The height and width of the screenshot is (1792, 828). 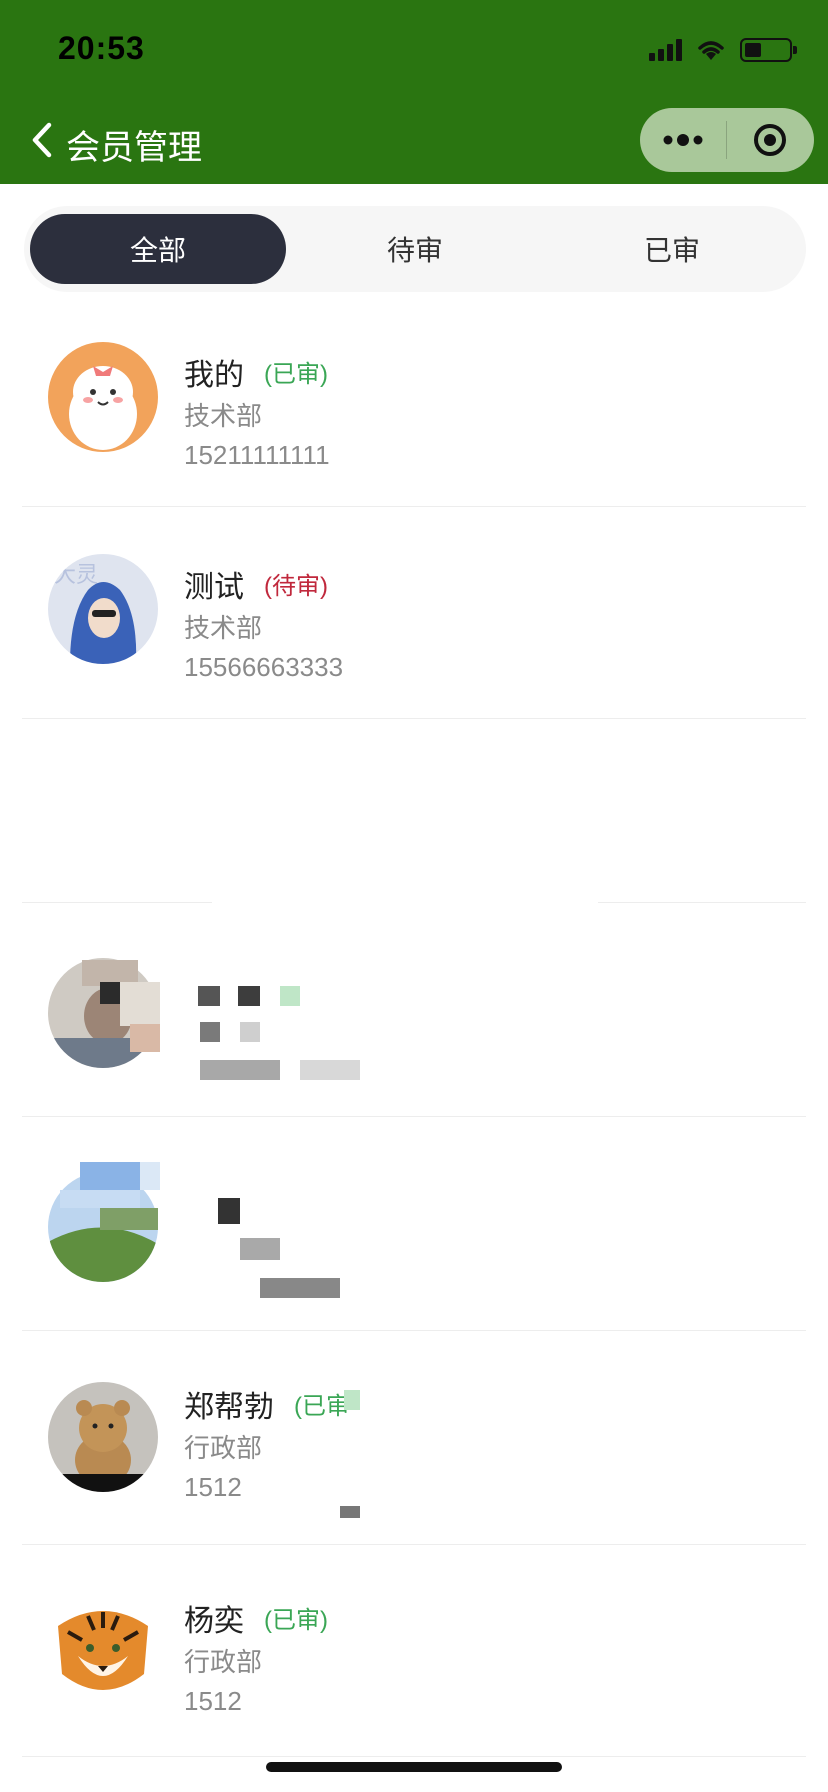 I want to click on status-badge: (已审, so click(x=322, y=1406).